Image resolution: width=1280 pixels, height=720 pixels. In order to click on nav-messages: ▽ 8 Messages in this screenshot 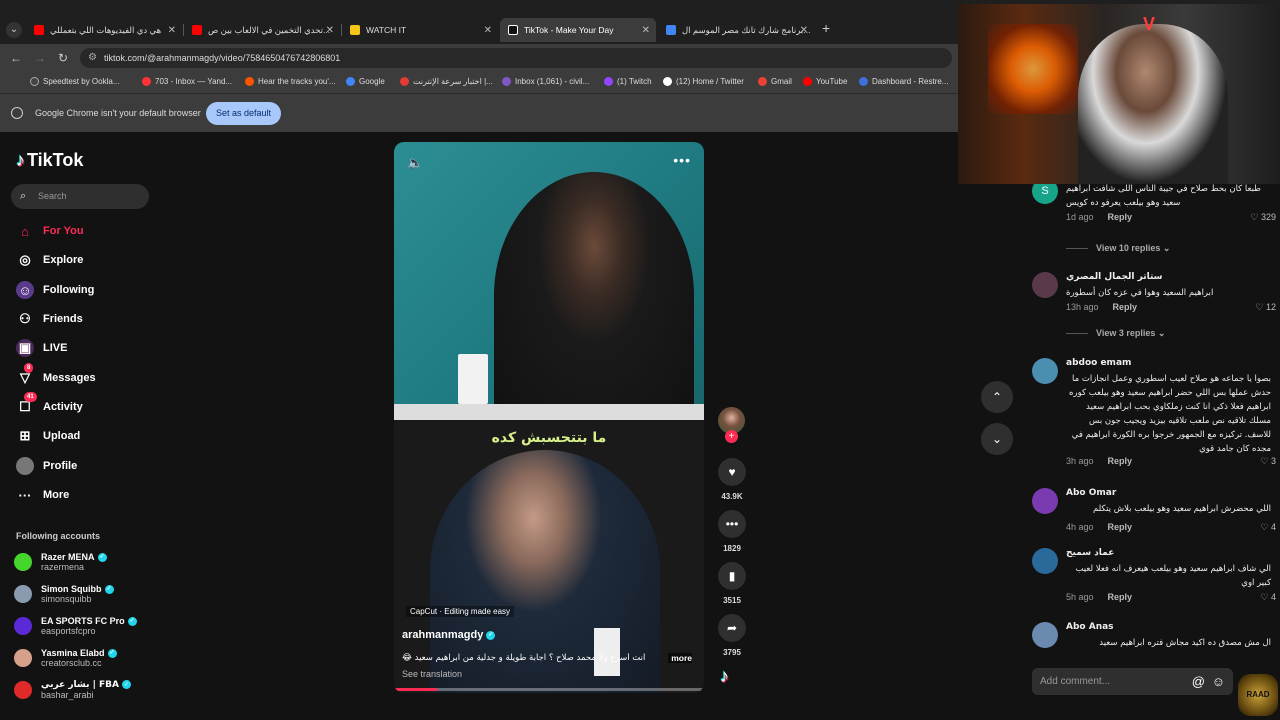, I will do `click(56, 375)`.